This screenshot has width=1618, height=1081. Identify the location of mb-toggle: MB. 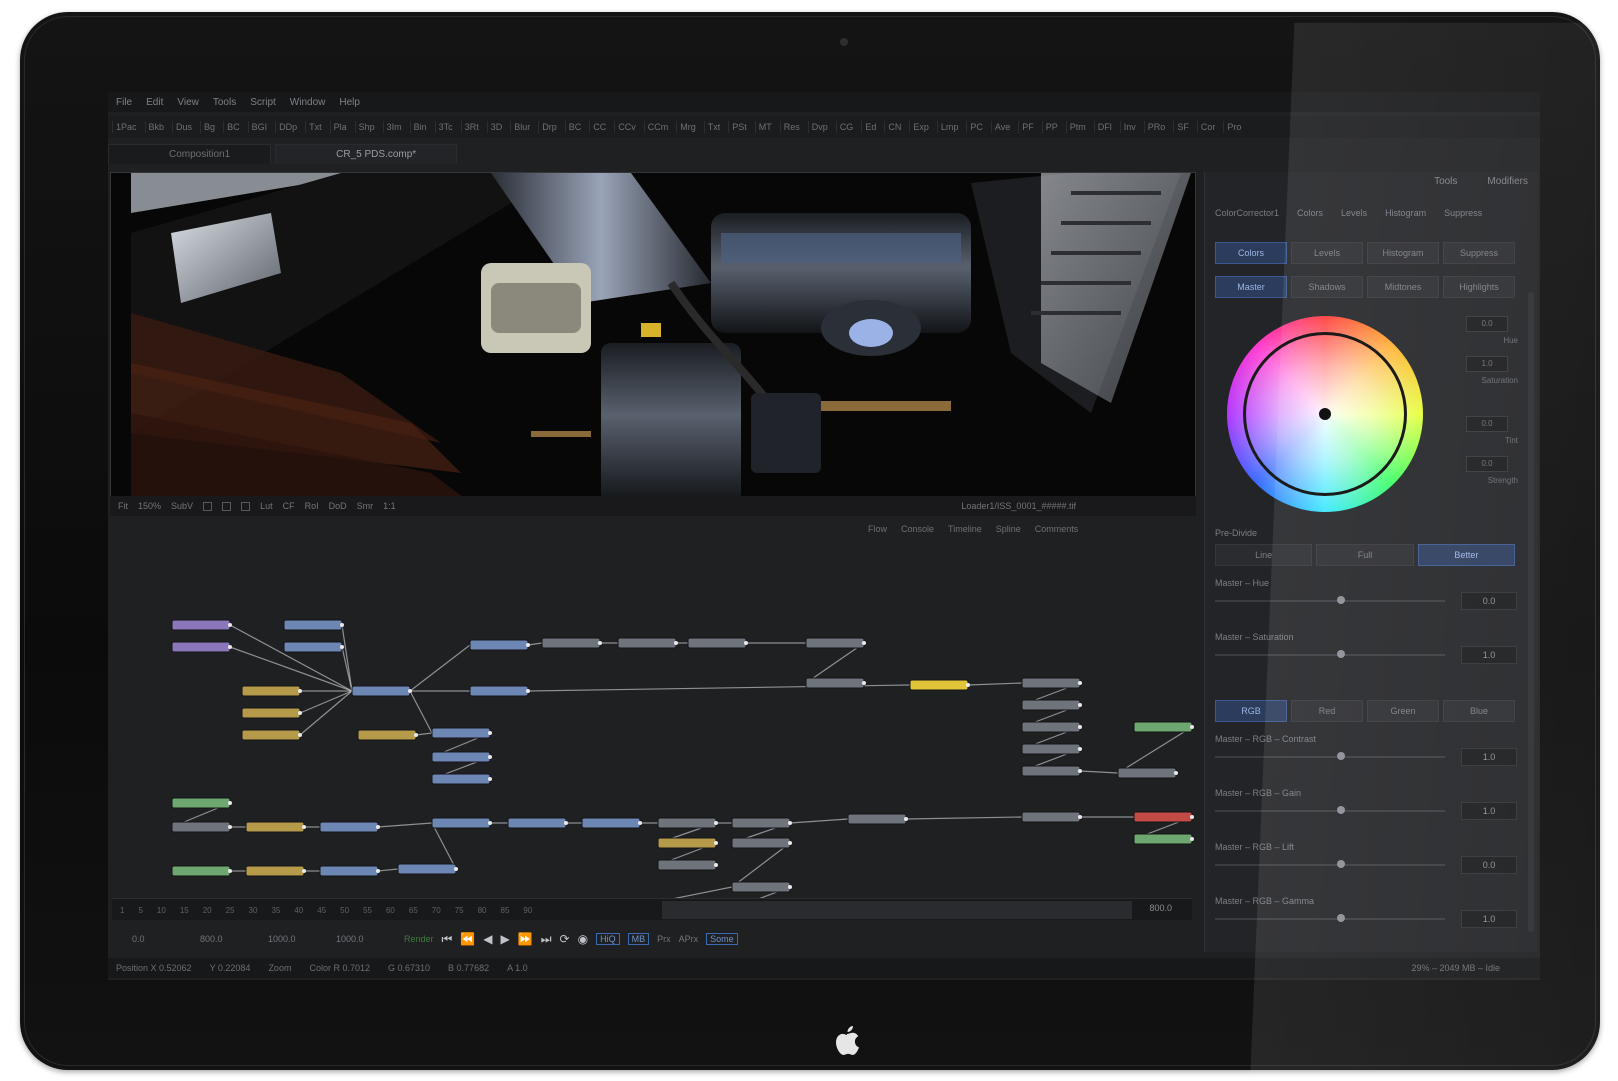
(638, 939).